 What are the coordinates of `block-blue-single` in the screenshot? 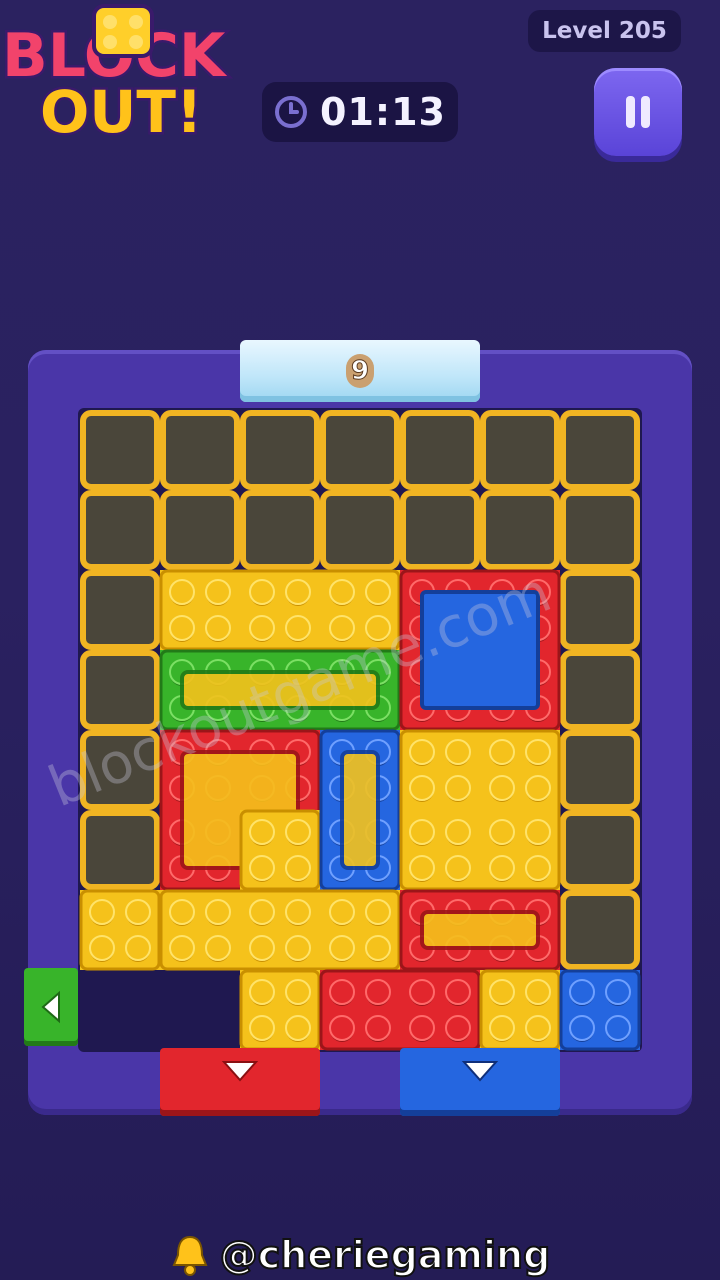 It's located at (600, 1010).